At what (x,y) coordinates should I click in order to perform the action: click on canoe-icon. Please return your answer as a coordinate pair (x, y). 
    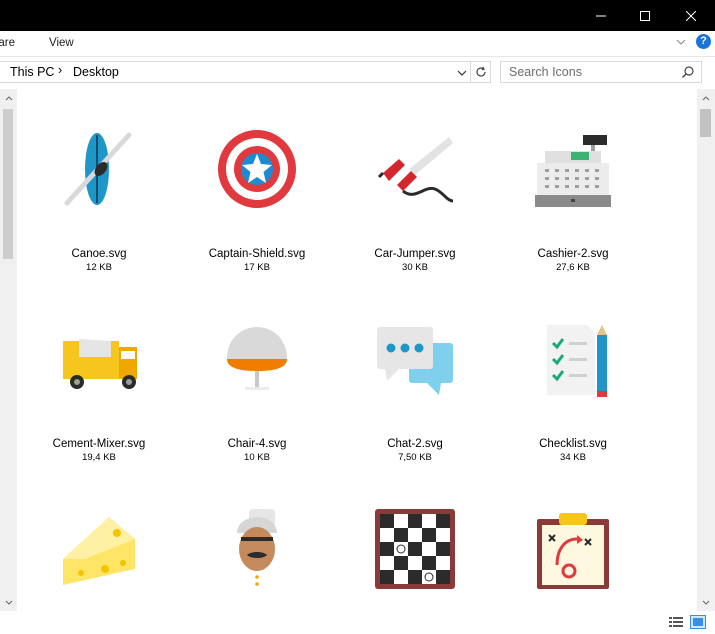
    Looking at the image, I should click on (98, 169).